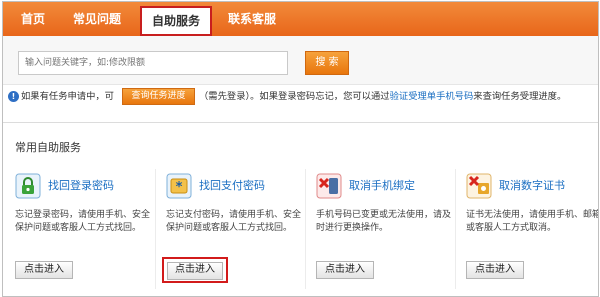 This screenshot has height=297, width=600. I want to click on nav-contact-support: 联系客服, so click(252, 19).